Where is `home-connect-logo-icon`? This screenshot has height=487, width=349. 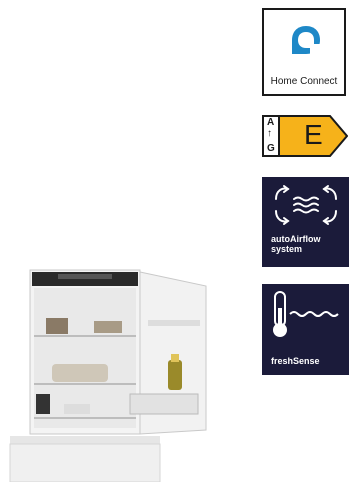
home-connect-logo-icon is located at coordinates (306, 40).